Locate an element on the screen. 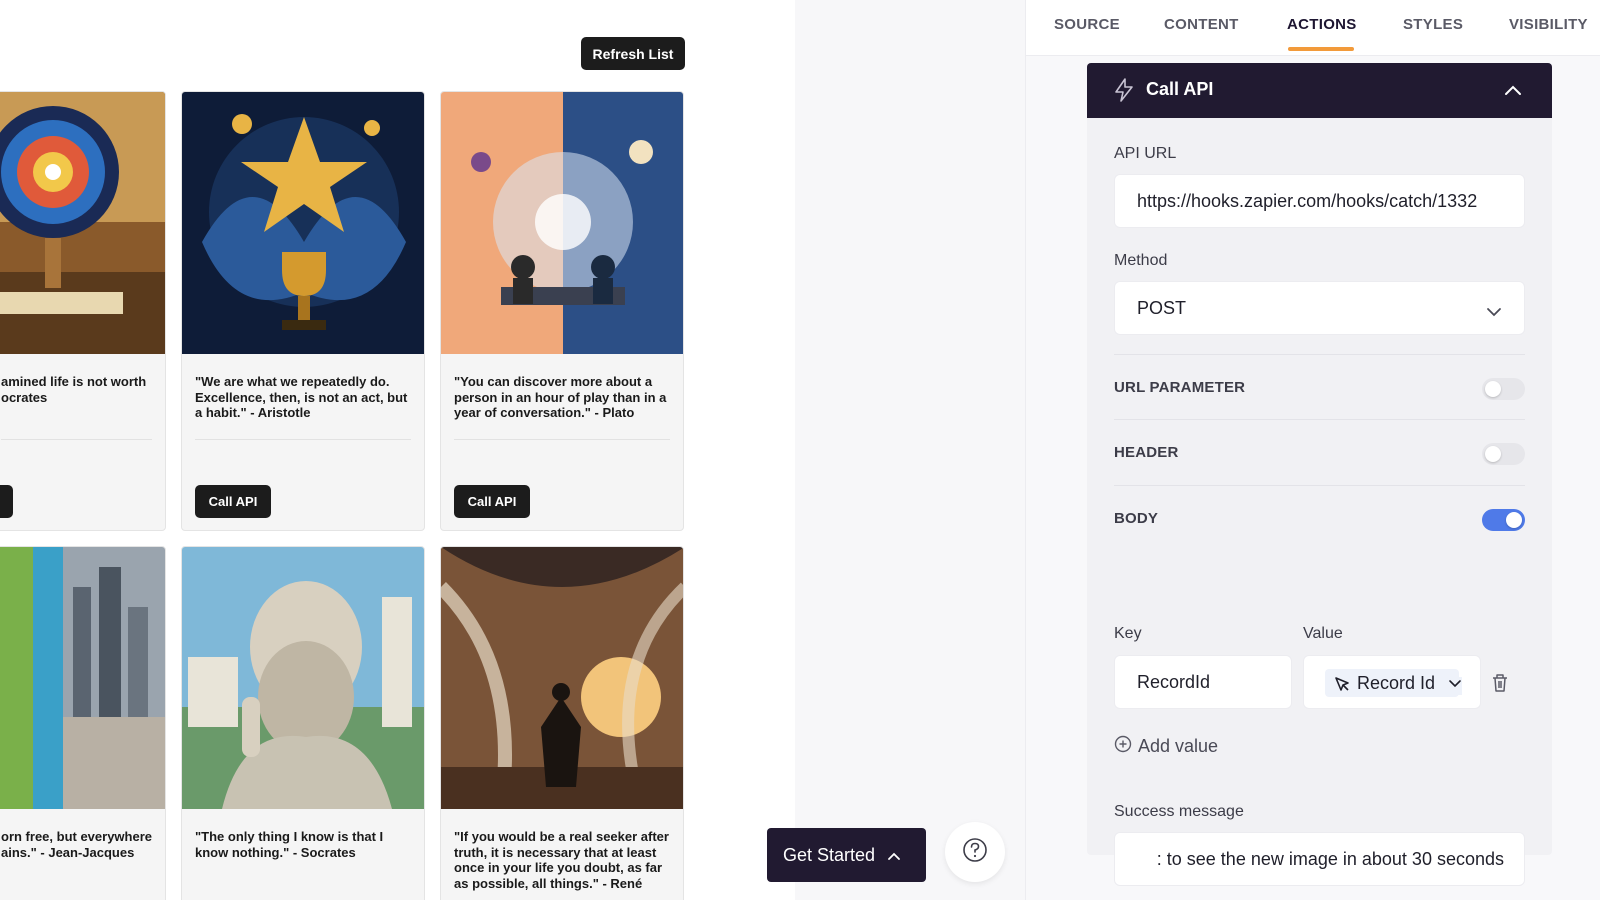 The width and height of the screenshot is (1600, 900). url-parameter-label: URL PARAMETER is located at coordinates (1180, 387).